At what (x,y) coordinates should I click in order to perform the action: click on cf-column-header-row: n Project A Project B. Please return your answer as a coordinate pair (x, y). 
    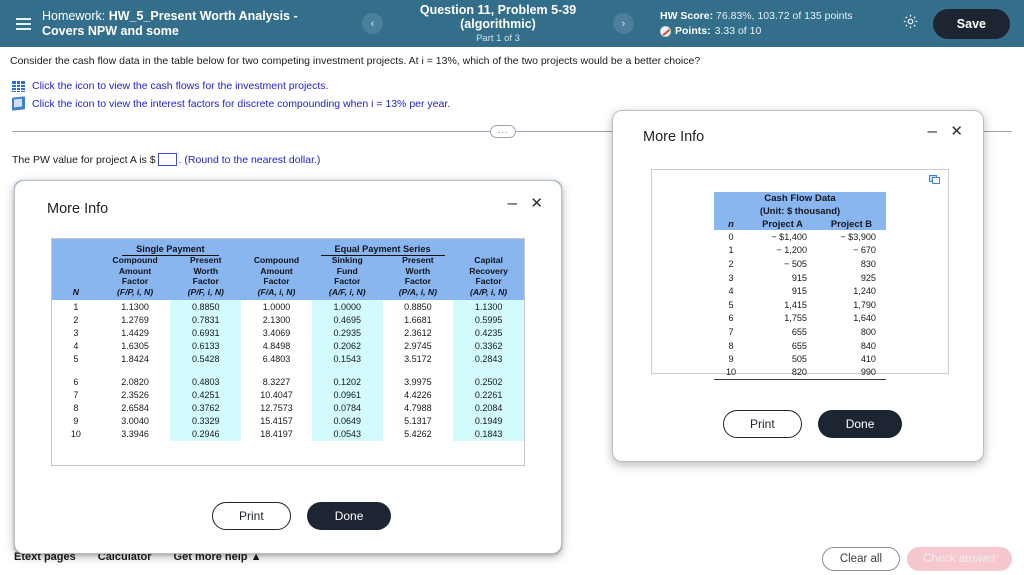
    Looking at the image, I should click on (800, 223).